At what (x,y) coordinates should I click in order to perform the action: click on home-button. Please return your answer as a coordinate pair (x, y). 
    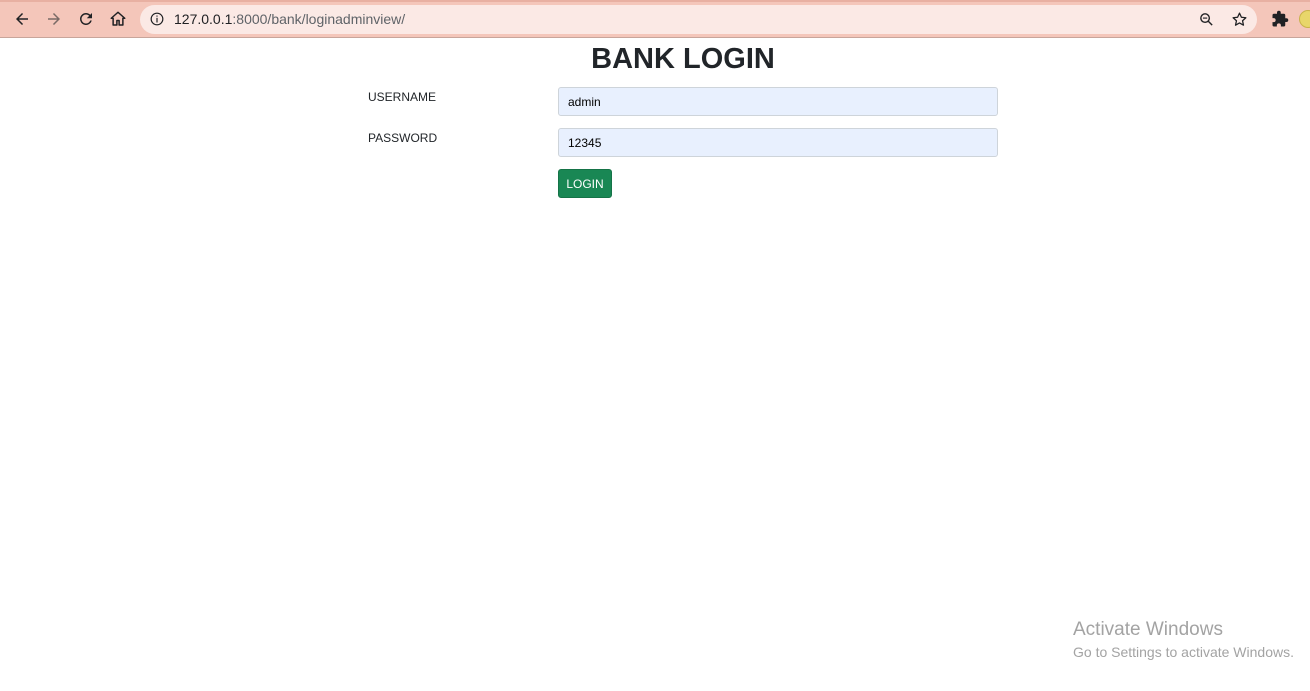
    Looking at the image, I should click on (118, 19).